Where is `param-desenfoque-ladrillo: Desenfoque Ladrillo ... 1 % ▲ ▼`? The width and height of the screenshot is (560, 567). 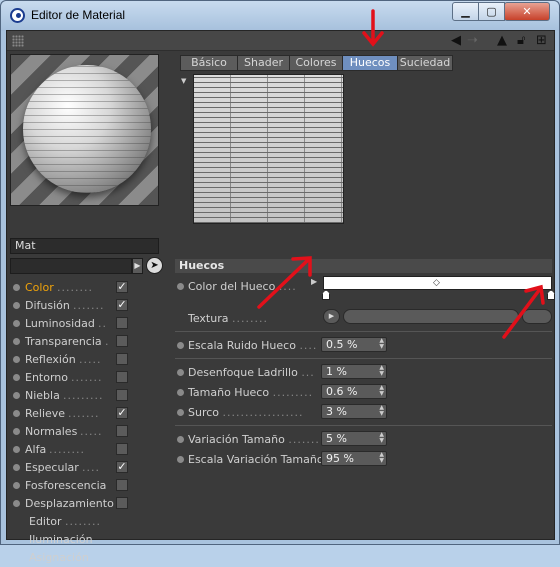 param-desenfoque-ladrillo: Desenfoque Ladrillo ... 1 % ▲ ▼ is located at coordinates (363, 372).